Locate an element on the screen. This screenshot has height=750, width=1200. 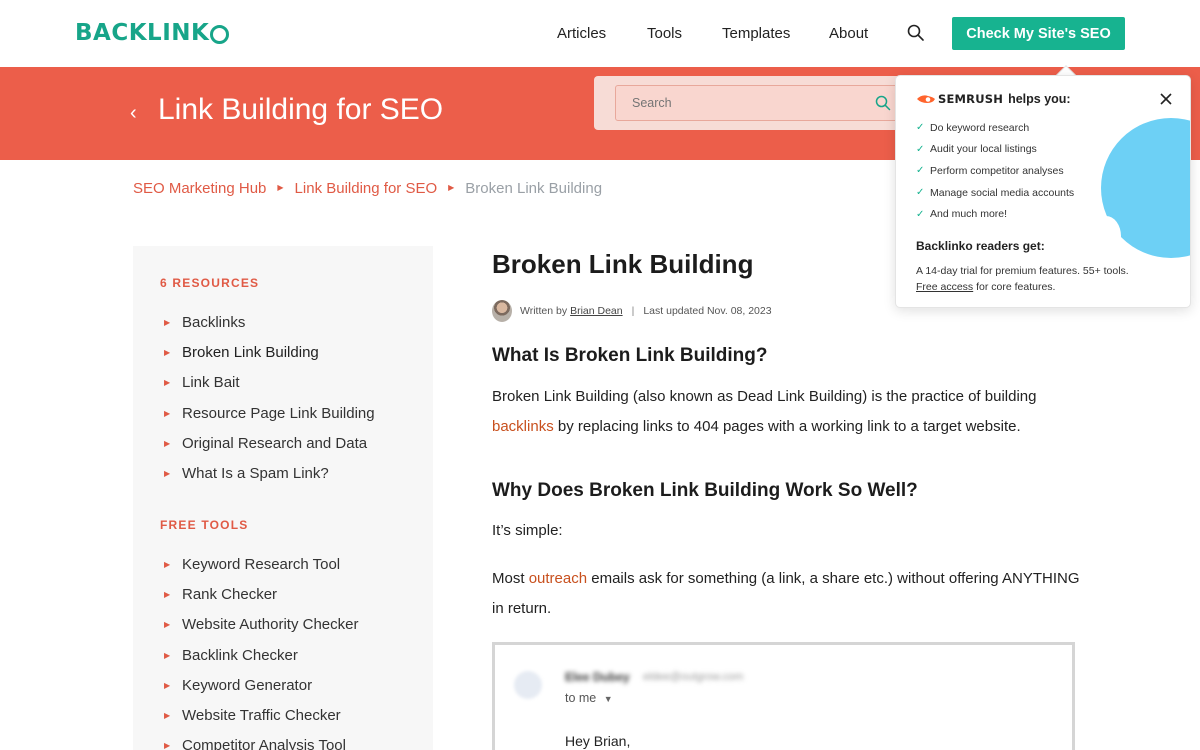
email-avatar is located at coordinates (528, 685).